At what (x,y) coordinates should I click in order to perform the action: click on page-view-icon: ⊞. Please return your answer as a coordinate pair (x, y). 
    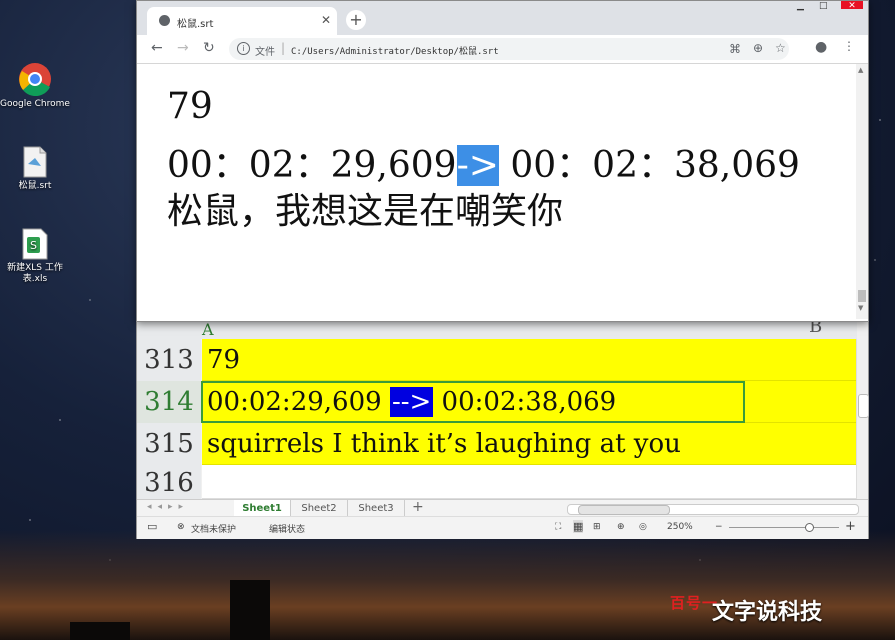
    Looking at the image, I should click on (597, 527).